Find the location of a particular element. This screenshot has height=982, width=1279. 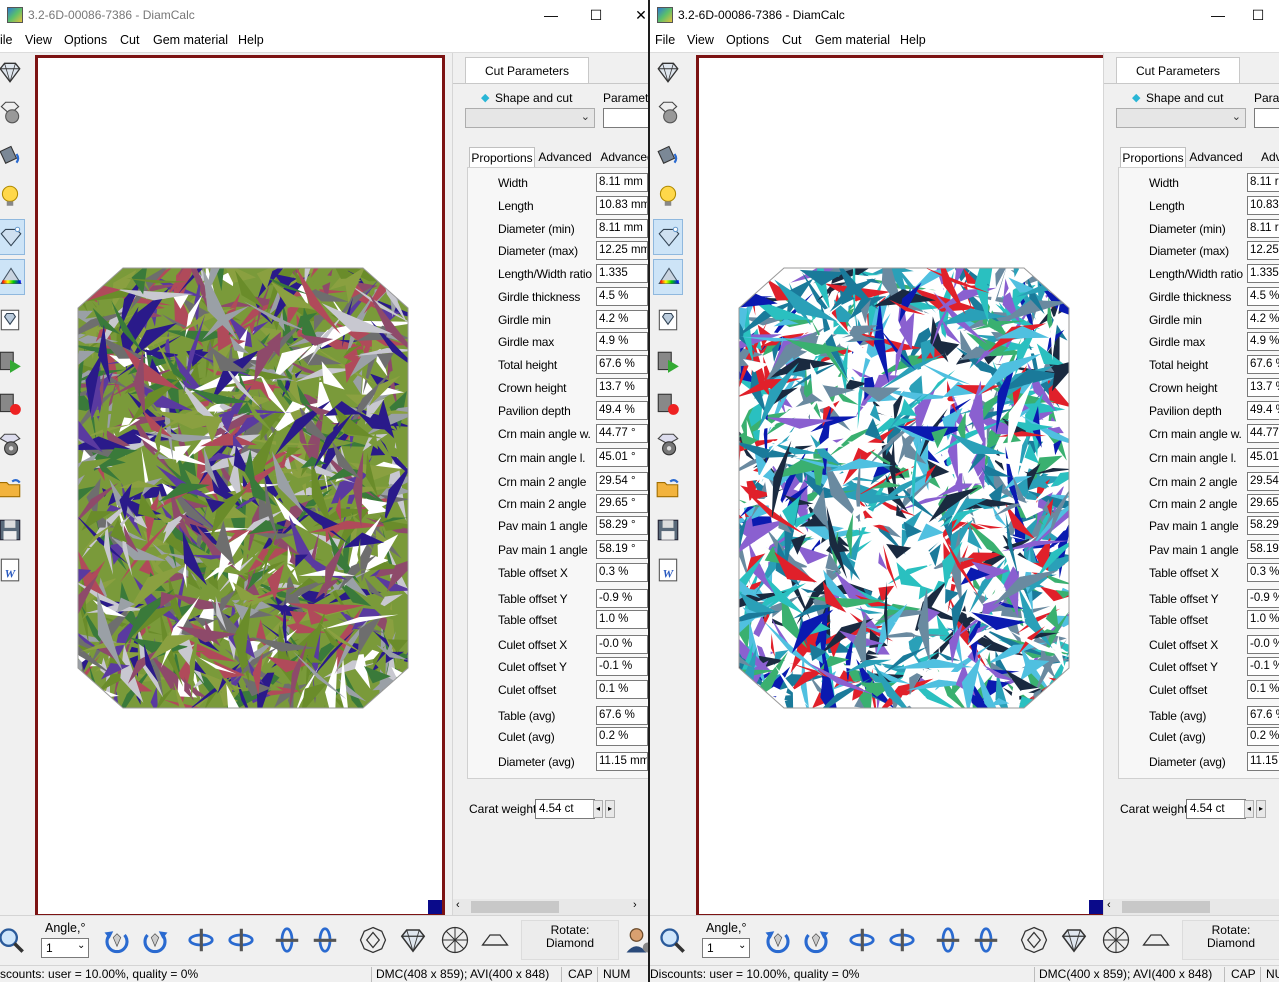

panel-horizontal-scrollbar: ‹ › is located at coordinates (550, 907).